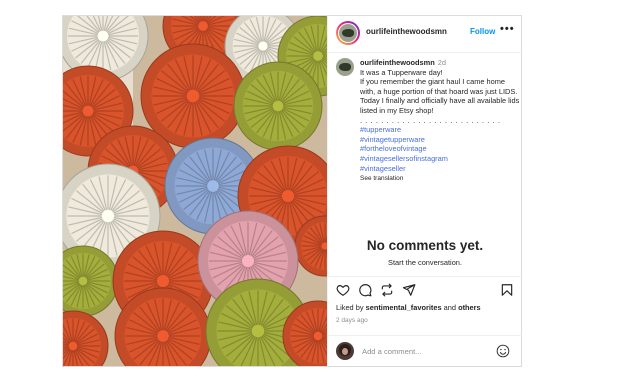  What do you see at coordinates (278, 106) in the screenshot?
I see `tupperware-lid` at bounding box center [278, 106].